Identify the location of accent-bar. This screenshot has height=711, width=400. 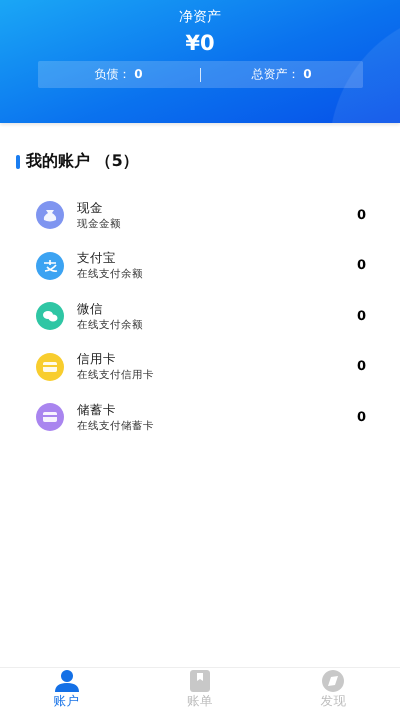
(18, 161).